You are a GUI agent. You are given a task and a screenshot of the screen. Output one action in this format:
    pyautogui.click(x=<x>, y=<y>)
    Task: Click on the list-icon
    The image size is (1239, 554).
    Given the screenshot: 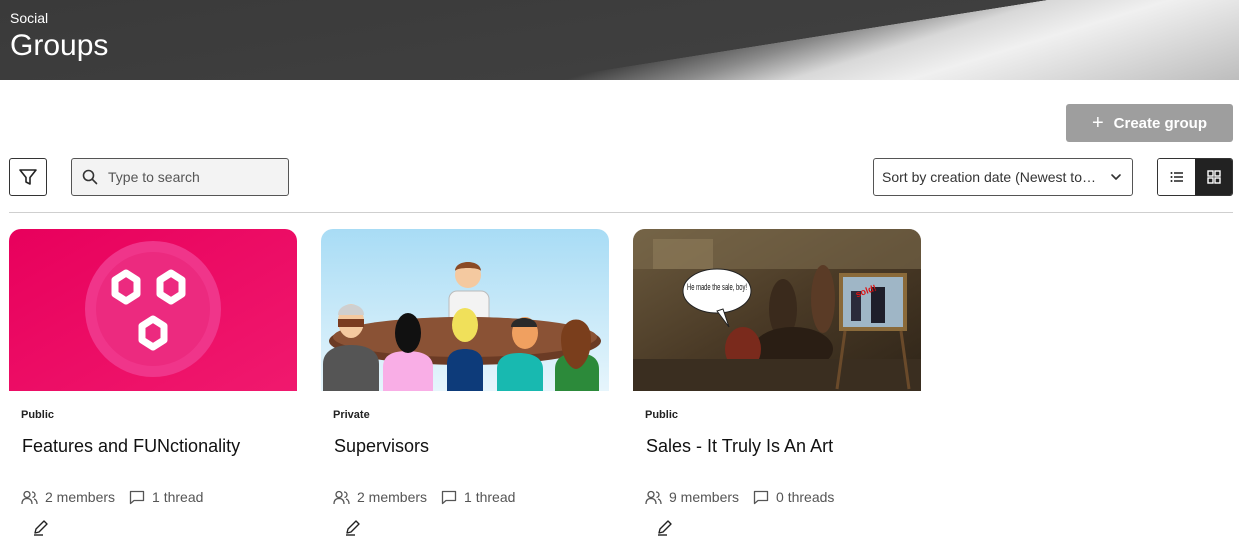 What is the action you would take?
    pyautogui.click(x=1176, y=177)
    